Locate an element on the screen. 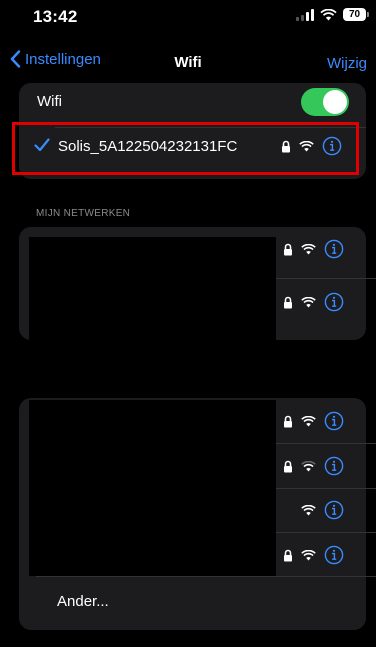 The image size is (376, 647). edit-button: Wijzig is located at coordinates (347, 63).